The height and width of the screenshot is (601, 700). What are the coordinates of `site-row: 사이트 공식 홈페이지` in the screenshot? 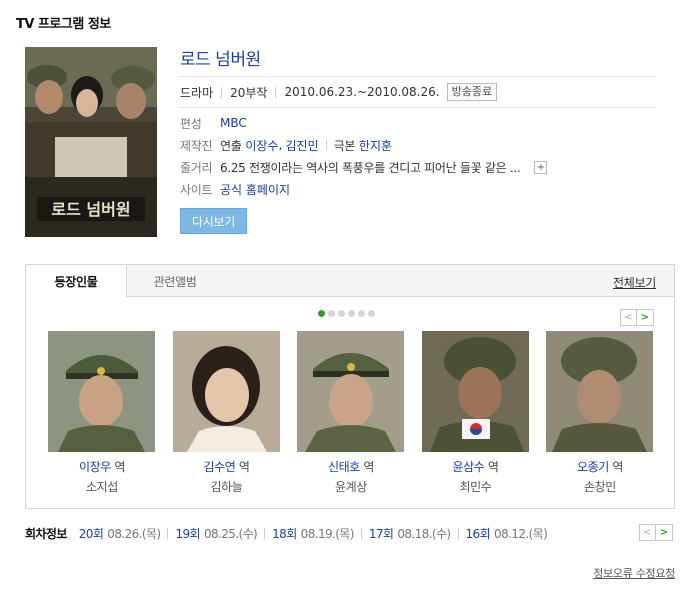 It's located at (235, 189).